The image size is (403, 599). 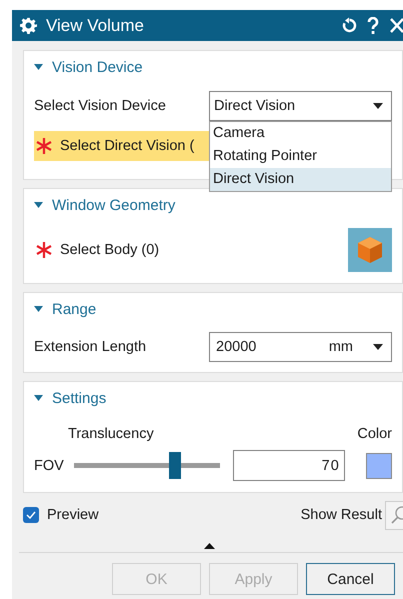 What do you see at coordinates (100, 106) in the screenshot?
I see `field-label: Select Vision Device` at bounding box center [100, 106].